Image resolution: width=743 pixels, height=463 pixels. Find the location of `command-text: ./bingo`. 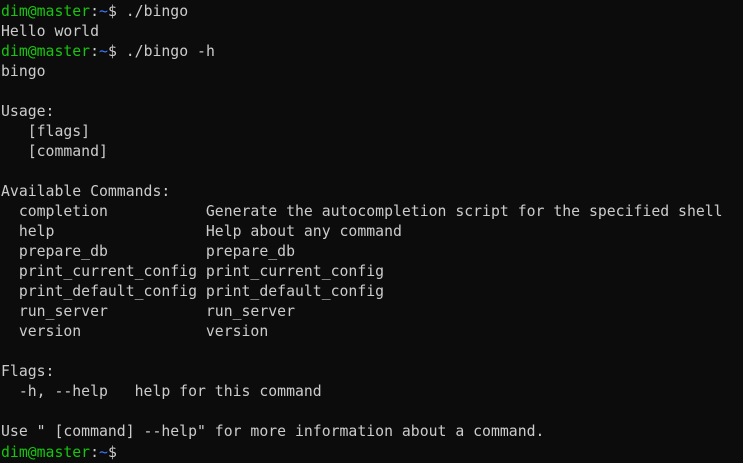

command-text: ./bingo is located at coordinates (152, 11).